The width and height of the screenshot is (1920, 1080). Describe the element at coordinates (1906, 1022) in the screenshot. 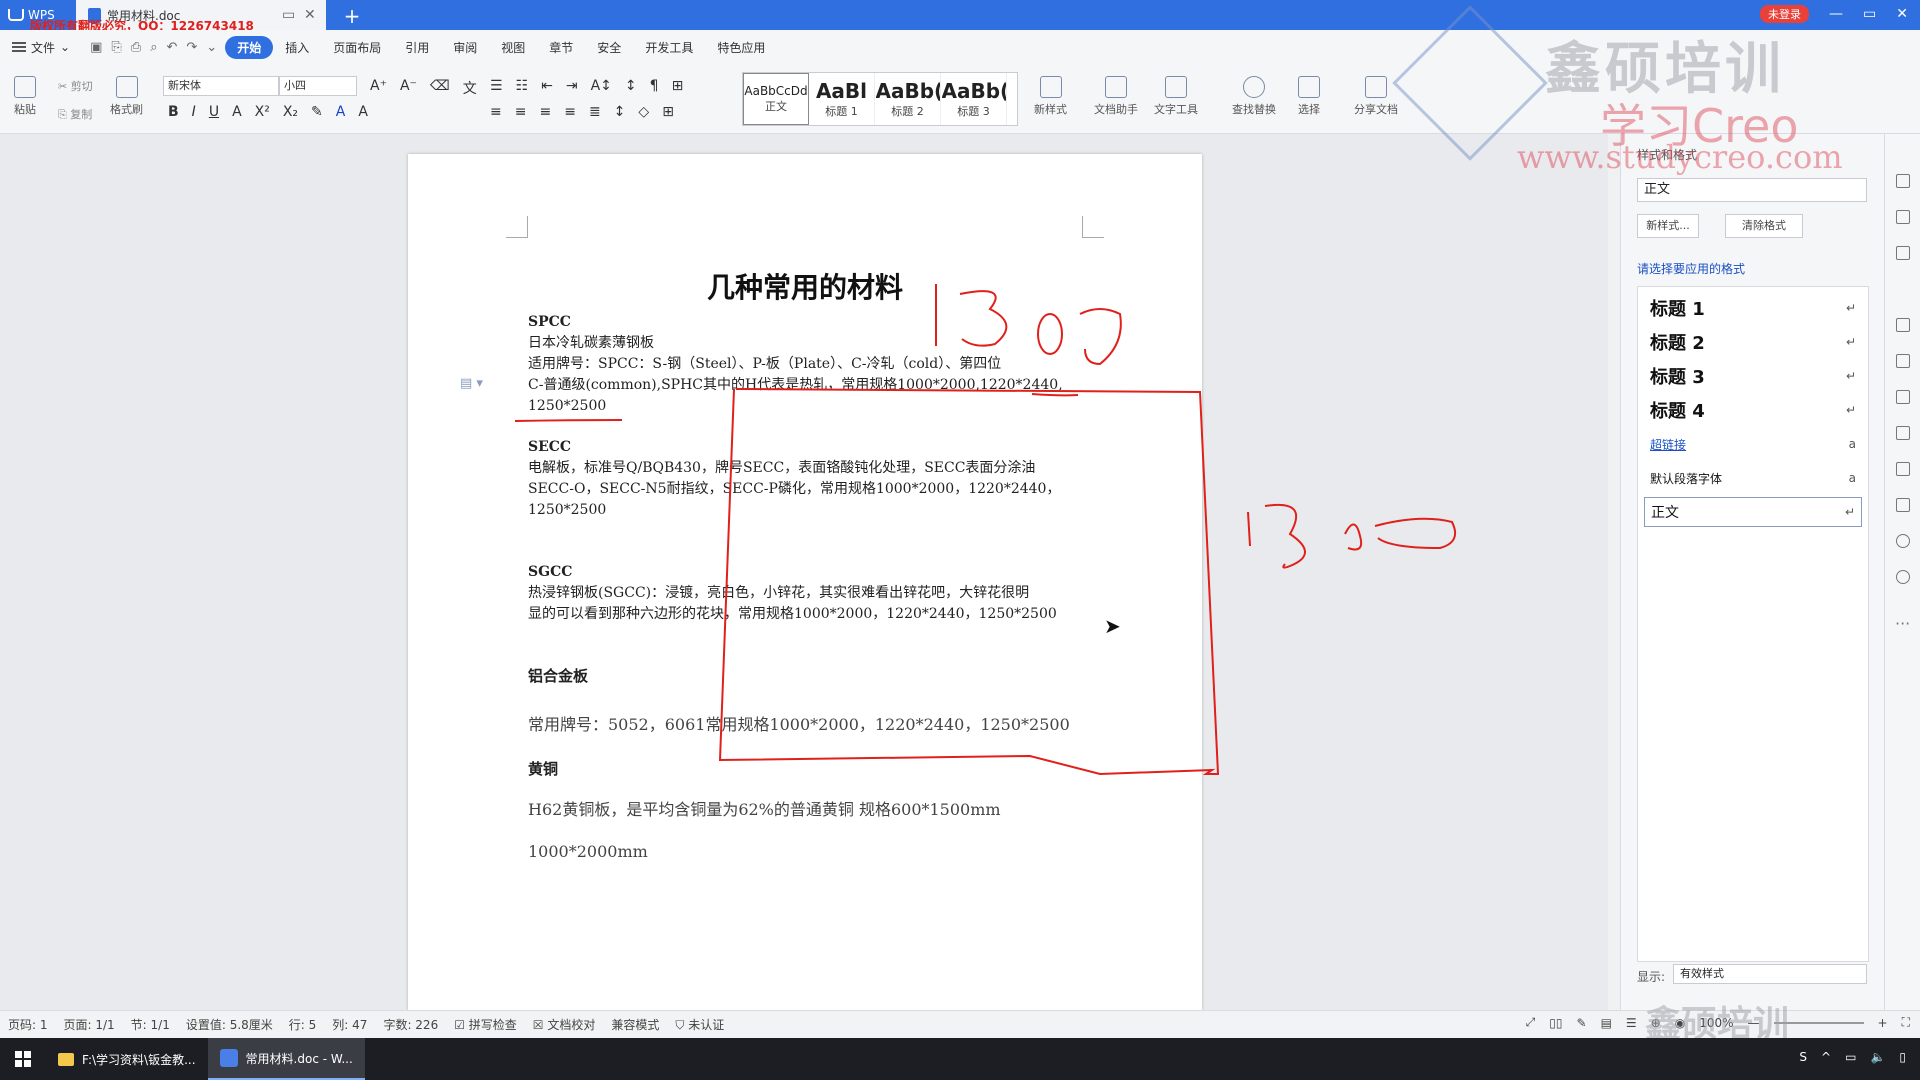

I see `fit-window-icon: ⛶` at that location.